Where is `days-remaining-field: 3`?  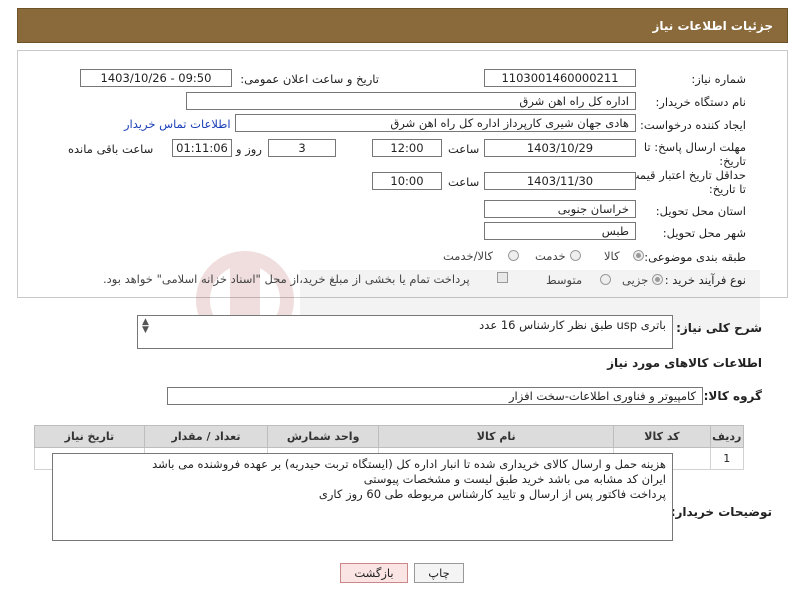 days-remaining-field: 3 is located at coordinates (302, 148).